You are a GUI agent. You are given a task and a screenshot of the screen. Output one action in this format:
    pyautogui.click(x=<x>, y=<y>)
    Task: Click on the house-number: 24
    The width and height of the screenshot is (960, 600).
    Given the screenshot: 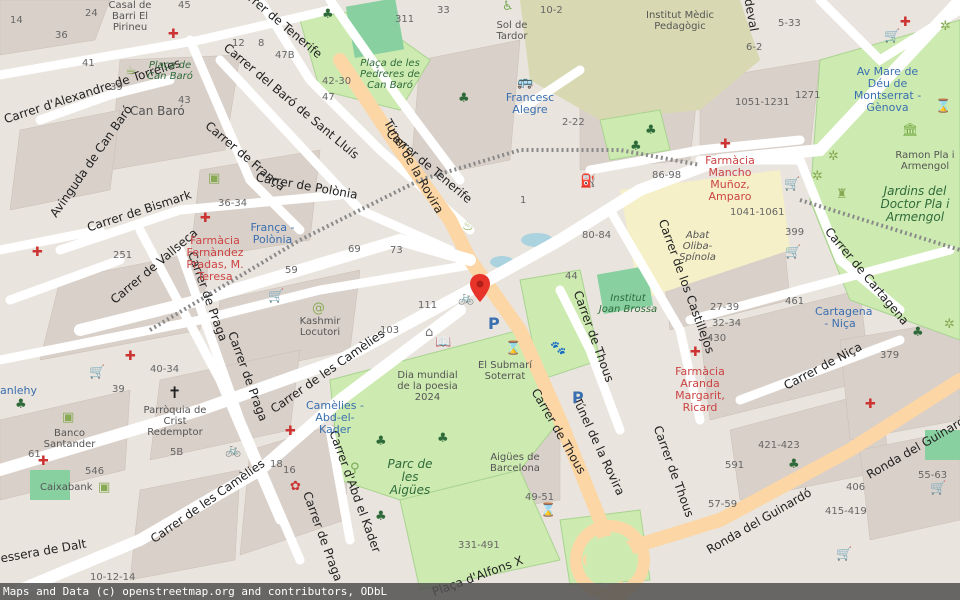 What is the action you would take?
    pyautogui.click(x=91, y=13)
    